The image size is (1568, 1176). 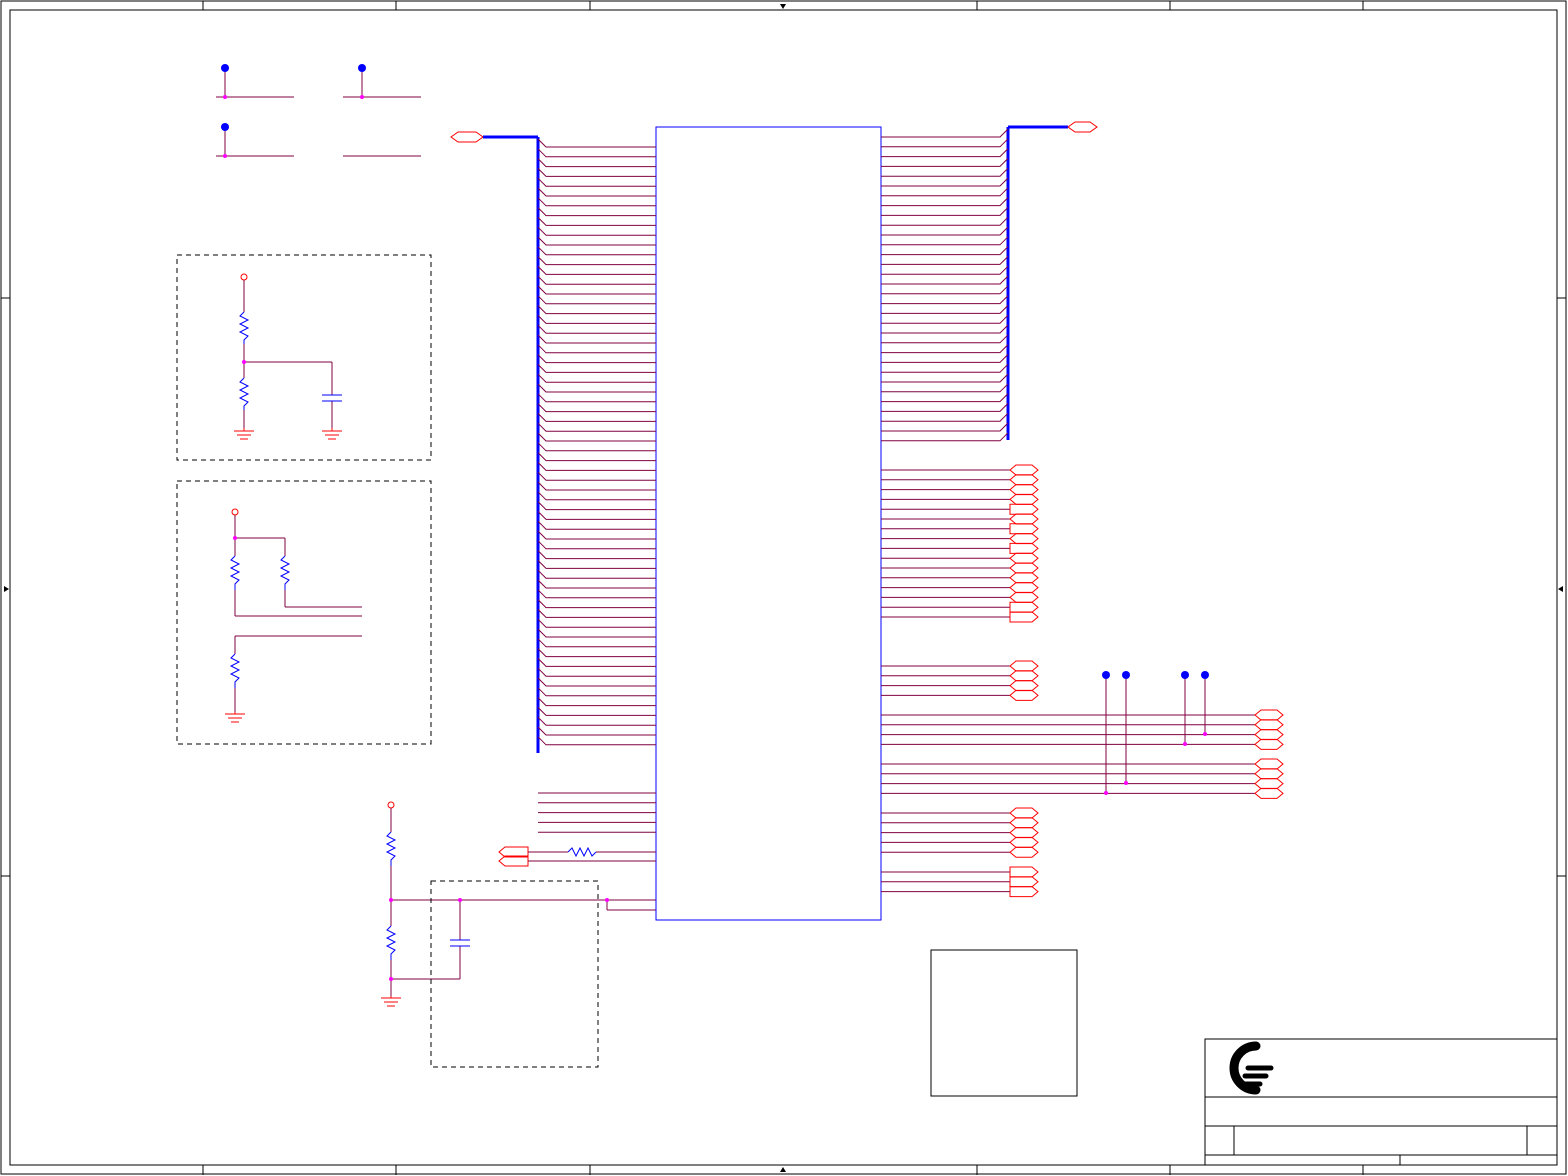 I want to click on right-ports, so click(x=960, y=681).